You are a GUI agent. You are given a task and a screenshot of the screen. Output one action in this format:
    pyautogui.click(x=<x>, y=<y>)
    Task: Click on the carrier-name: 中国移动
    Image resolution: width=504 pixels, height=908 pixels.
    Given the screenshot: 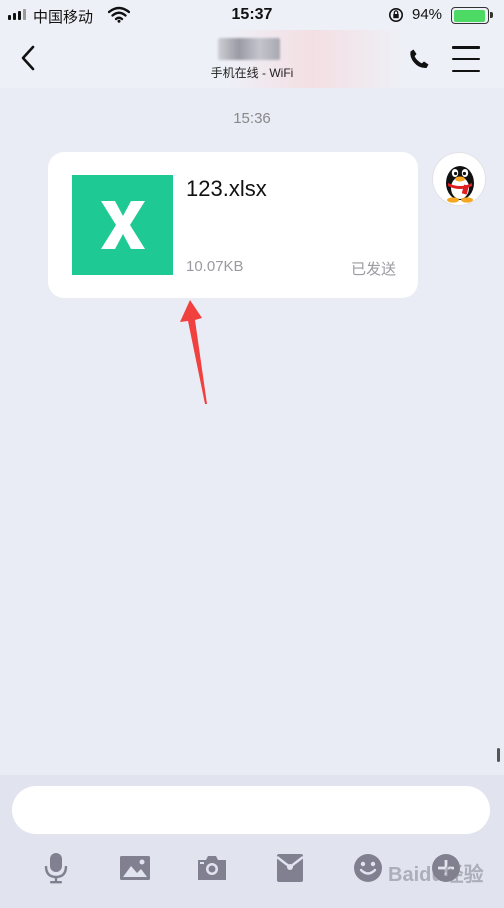 What is the action you would take?
    pyautogui.click(x=63, y=17)
    